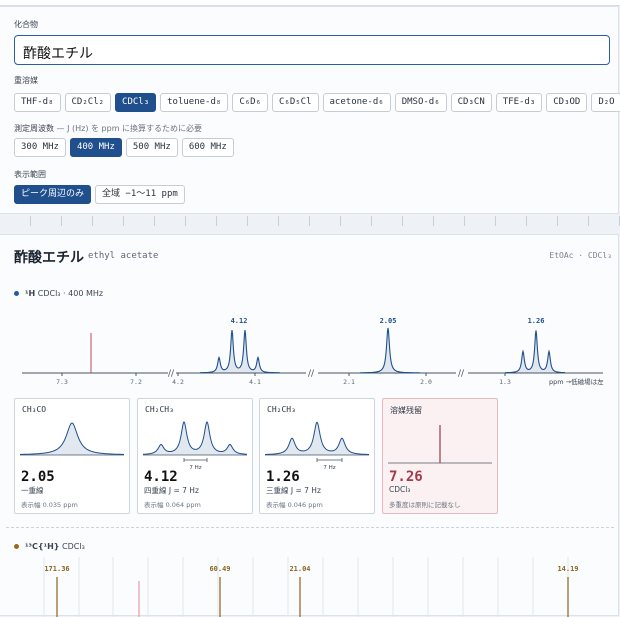 Image resolution: width=620 pixels, height=617 pixels. What do you see at coordinates (310, 527) in the screenshot?
I see `section-divider` at bounding box center [310, 527].